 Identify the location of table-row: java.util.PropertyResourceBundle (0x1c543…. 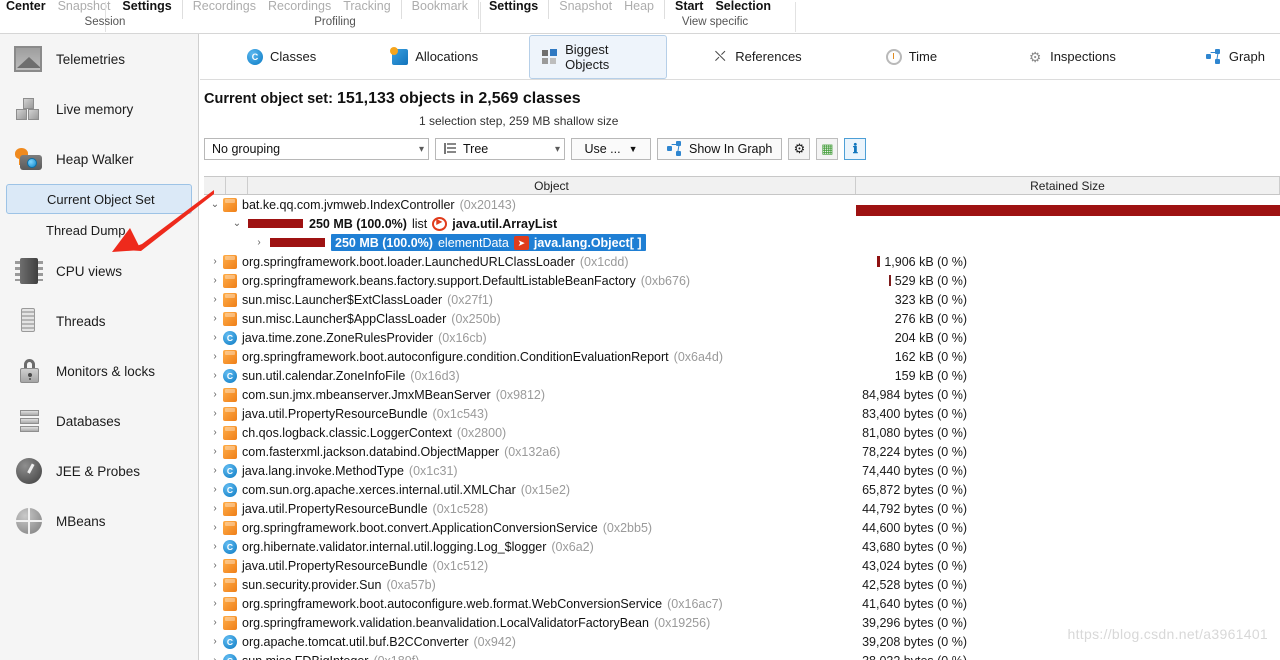
(742, 413).